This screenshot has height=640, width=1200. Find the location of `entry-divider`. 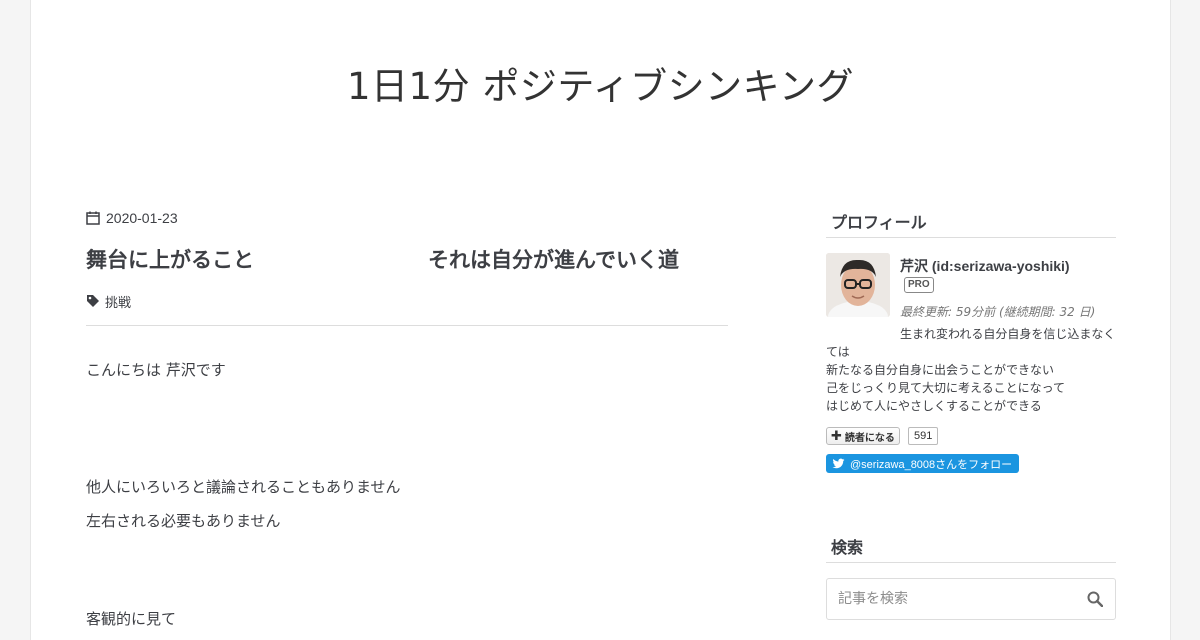

entry-divider is located at coordinates (407, 325).